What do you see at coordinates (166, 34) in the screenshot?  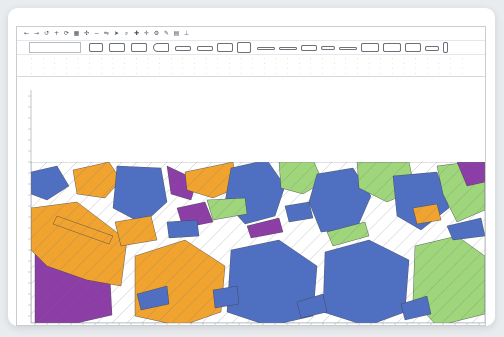 I see `pen-icon: ✎` at bounding box center [166, 34].